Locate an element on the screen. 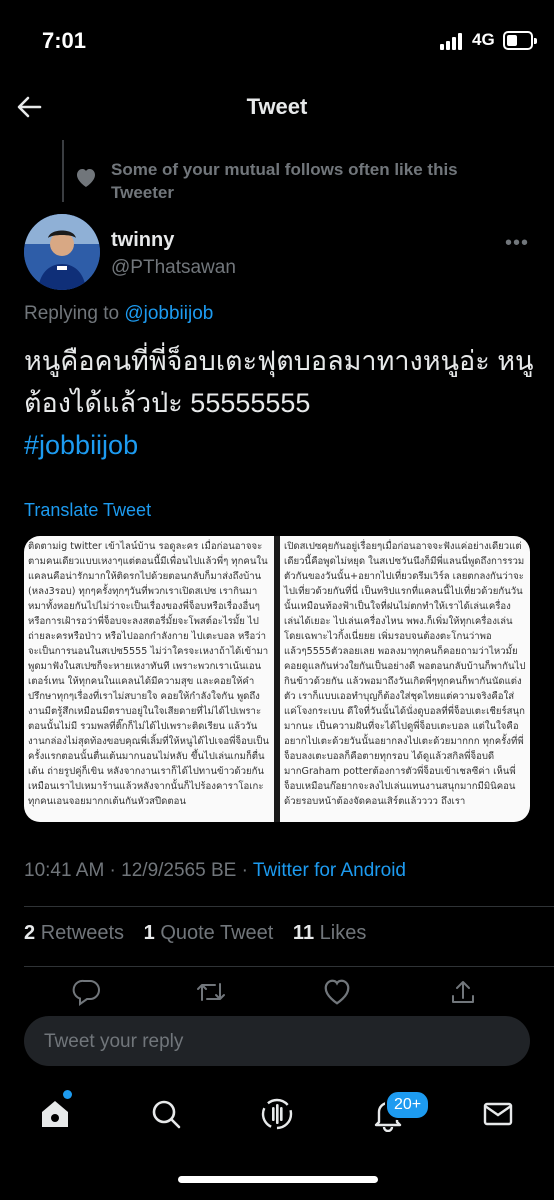 Image resolution: width=554 pixels, height=1200 pixels. home-indicator is located at coordinates (278, 1179).